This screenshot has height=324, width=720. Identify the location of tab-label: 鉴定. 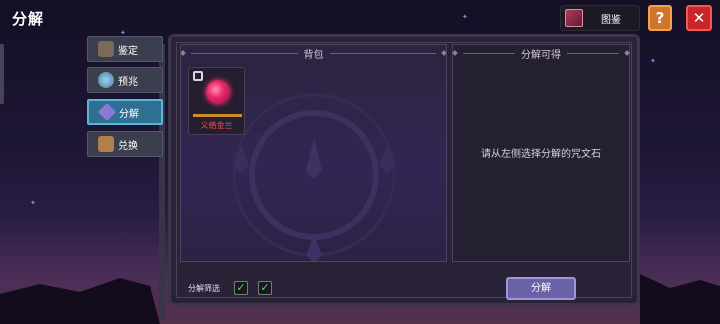
(128, 51).